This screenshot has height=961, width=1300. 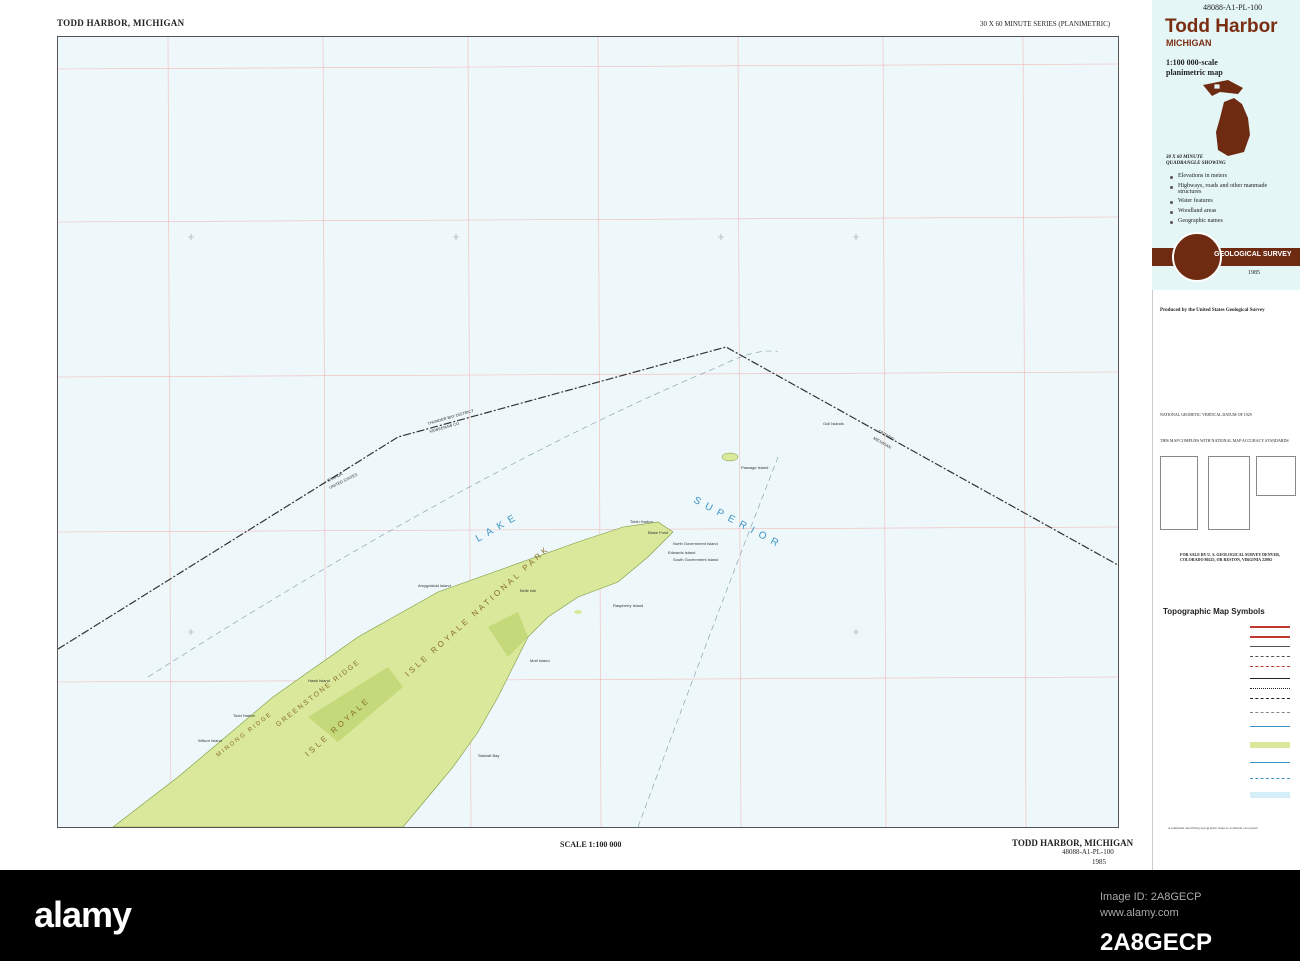 I want to click on place-label: Hawk Island, so click(x=319, y=680).